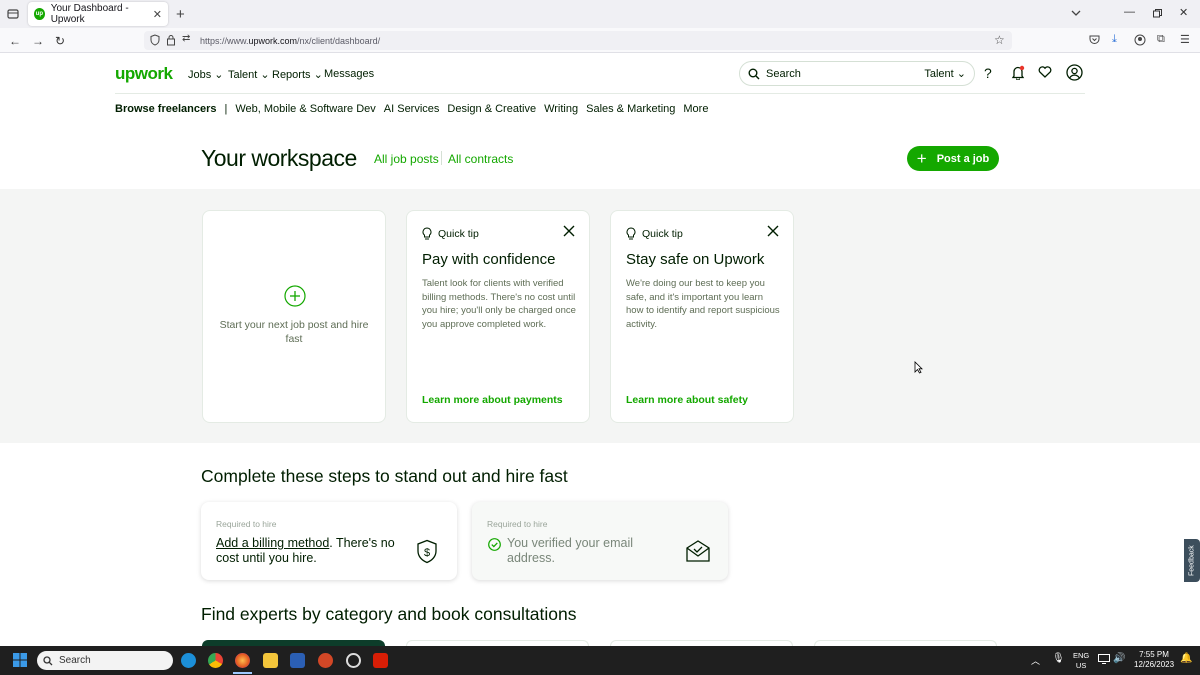 This screenshot has height=675, width=1200. Describe the element at coordinates (295, 296) in the screenshot. I see `add-circle-icon` at that location.